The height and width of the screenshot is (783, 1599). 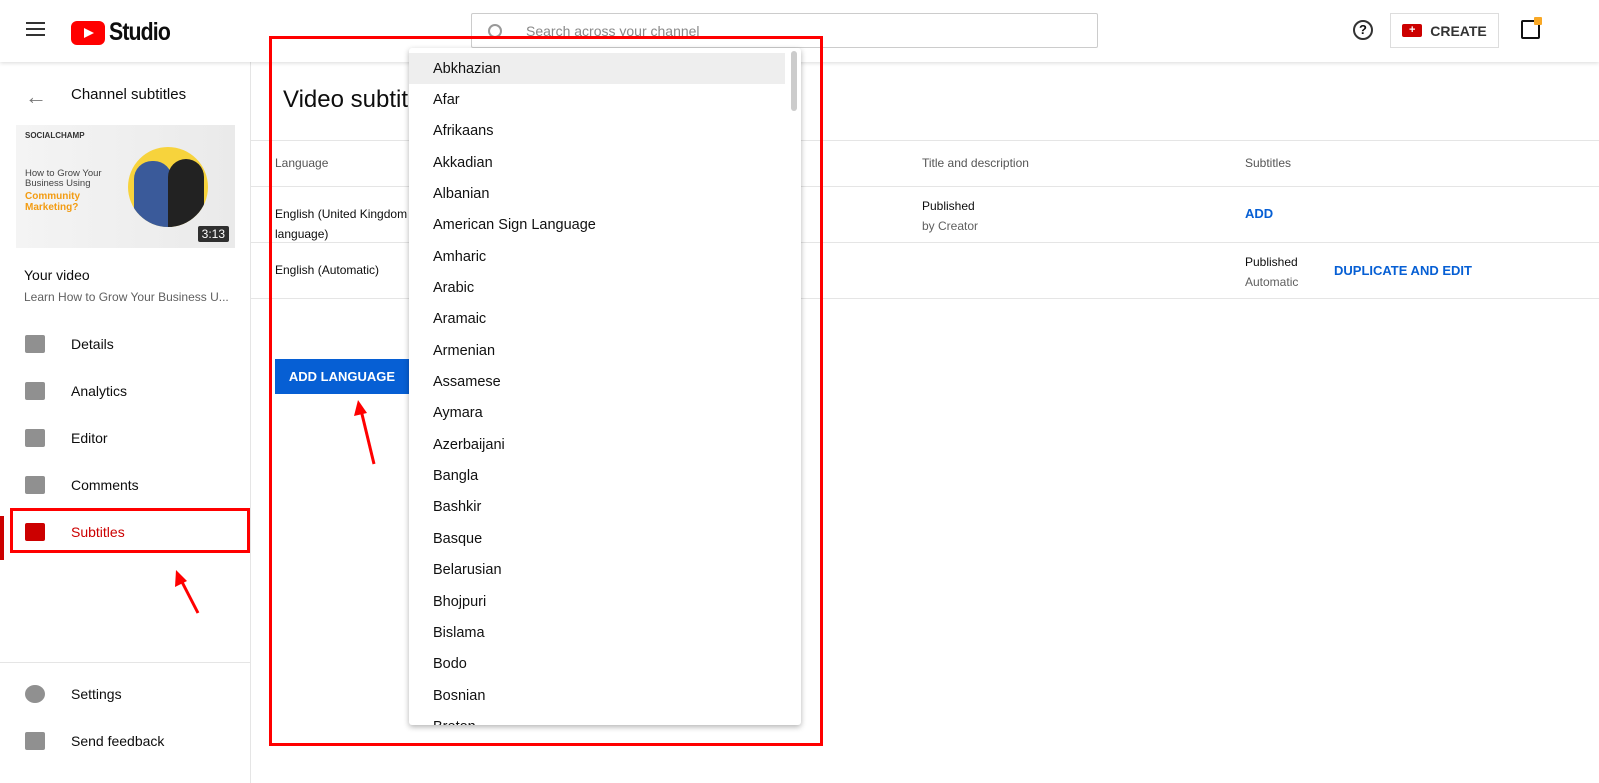 What do you see at coordinates (975, 163) in the screenshot?
I see `column-header-title-description: Title and description` at bounding box center [975, 163].